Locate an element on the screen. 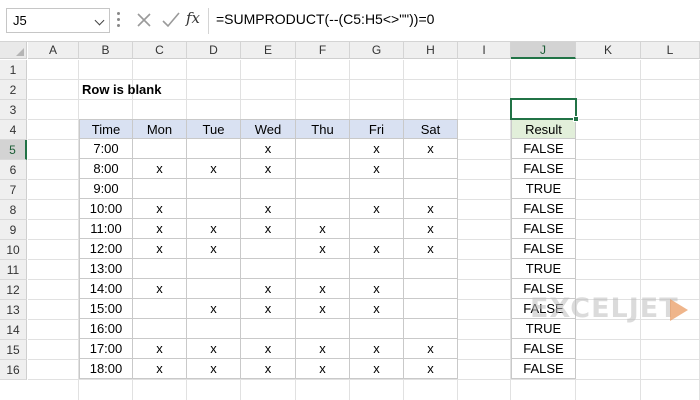 This screenshot has height=400, width=700. row-header: 1 is located at coordinates (13, 70).